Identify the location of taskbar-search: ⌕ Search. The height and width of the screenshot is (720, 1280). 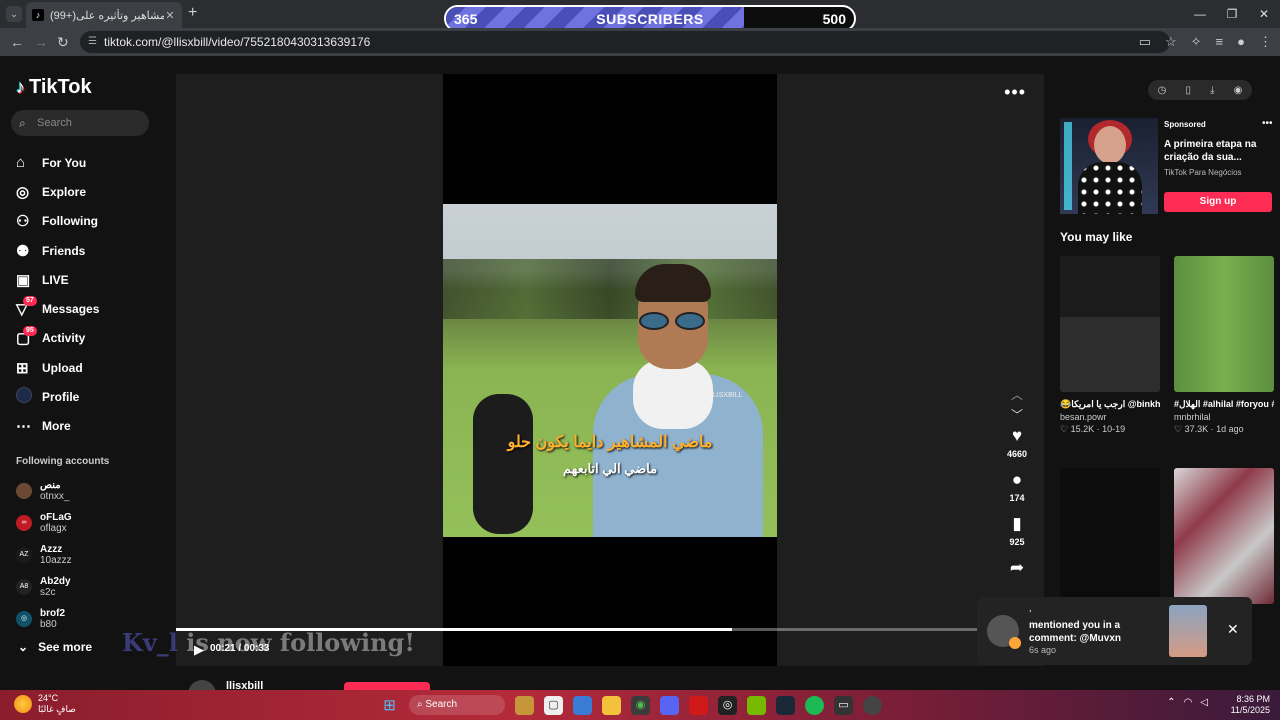
(457, 705).